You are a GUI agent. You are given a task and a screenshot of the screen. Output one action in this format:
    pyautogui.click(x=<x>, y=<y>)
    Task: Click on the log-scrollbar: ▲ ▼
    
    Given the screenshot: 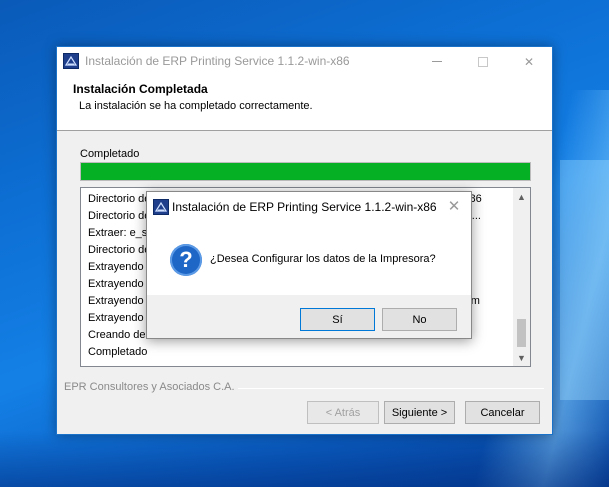 What is the action you would take?
    pyautogui.click(x=521, y=277)
    